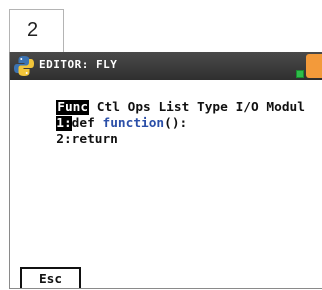 This screenshot has width=322, height=290. I want to click on softkey-divider, so click(166, 288).